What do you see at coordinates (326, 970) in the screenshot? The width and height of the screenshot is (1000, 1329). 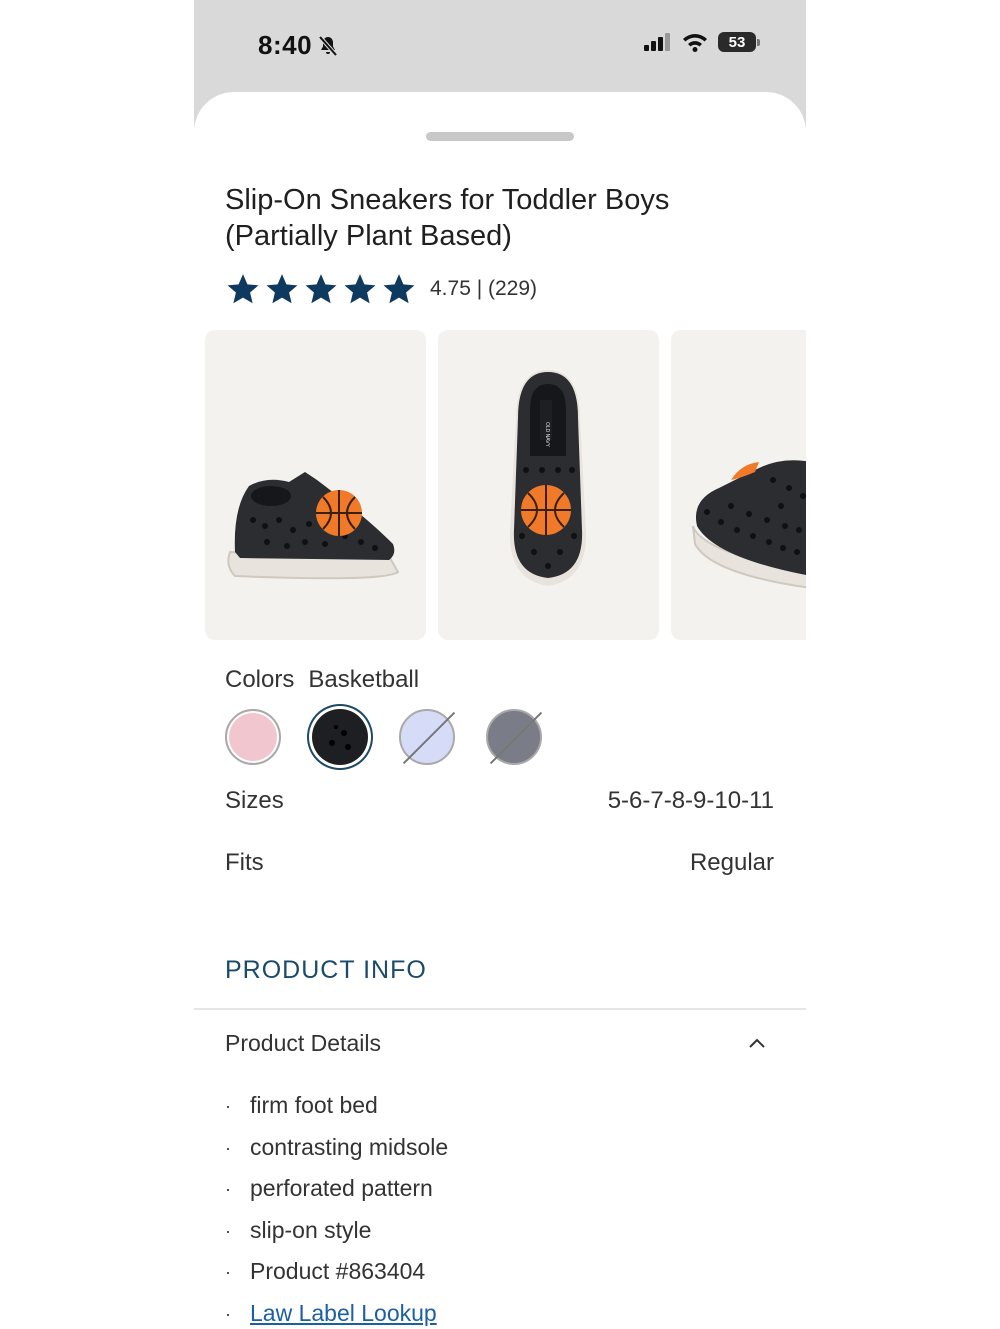 I see `product-info-heading: PRODUCT INFO` at bounding box center [326, 970].